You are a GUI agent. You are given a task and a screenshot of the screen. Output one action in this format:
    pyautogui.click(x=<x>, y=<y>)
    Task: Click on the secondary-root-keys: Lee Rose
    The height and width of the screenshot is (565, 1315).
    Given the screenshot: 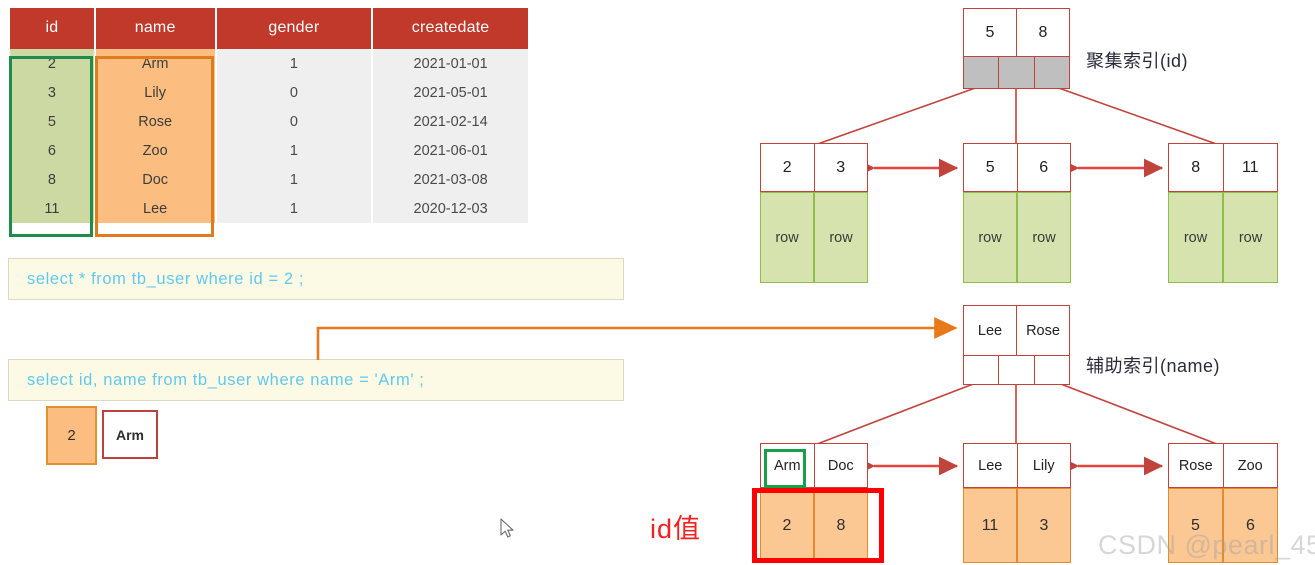 What is the action you would take?
    pyautogui.click(x=1016, y=330)
    